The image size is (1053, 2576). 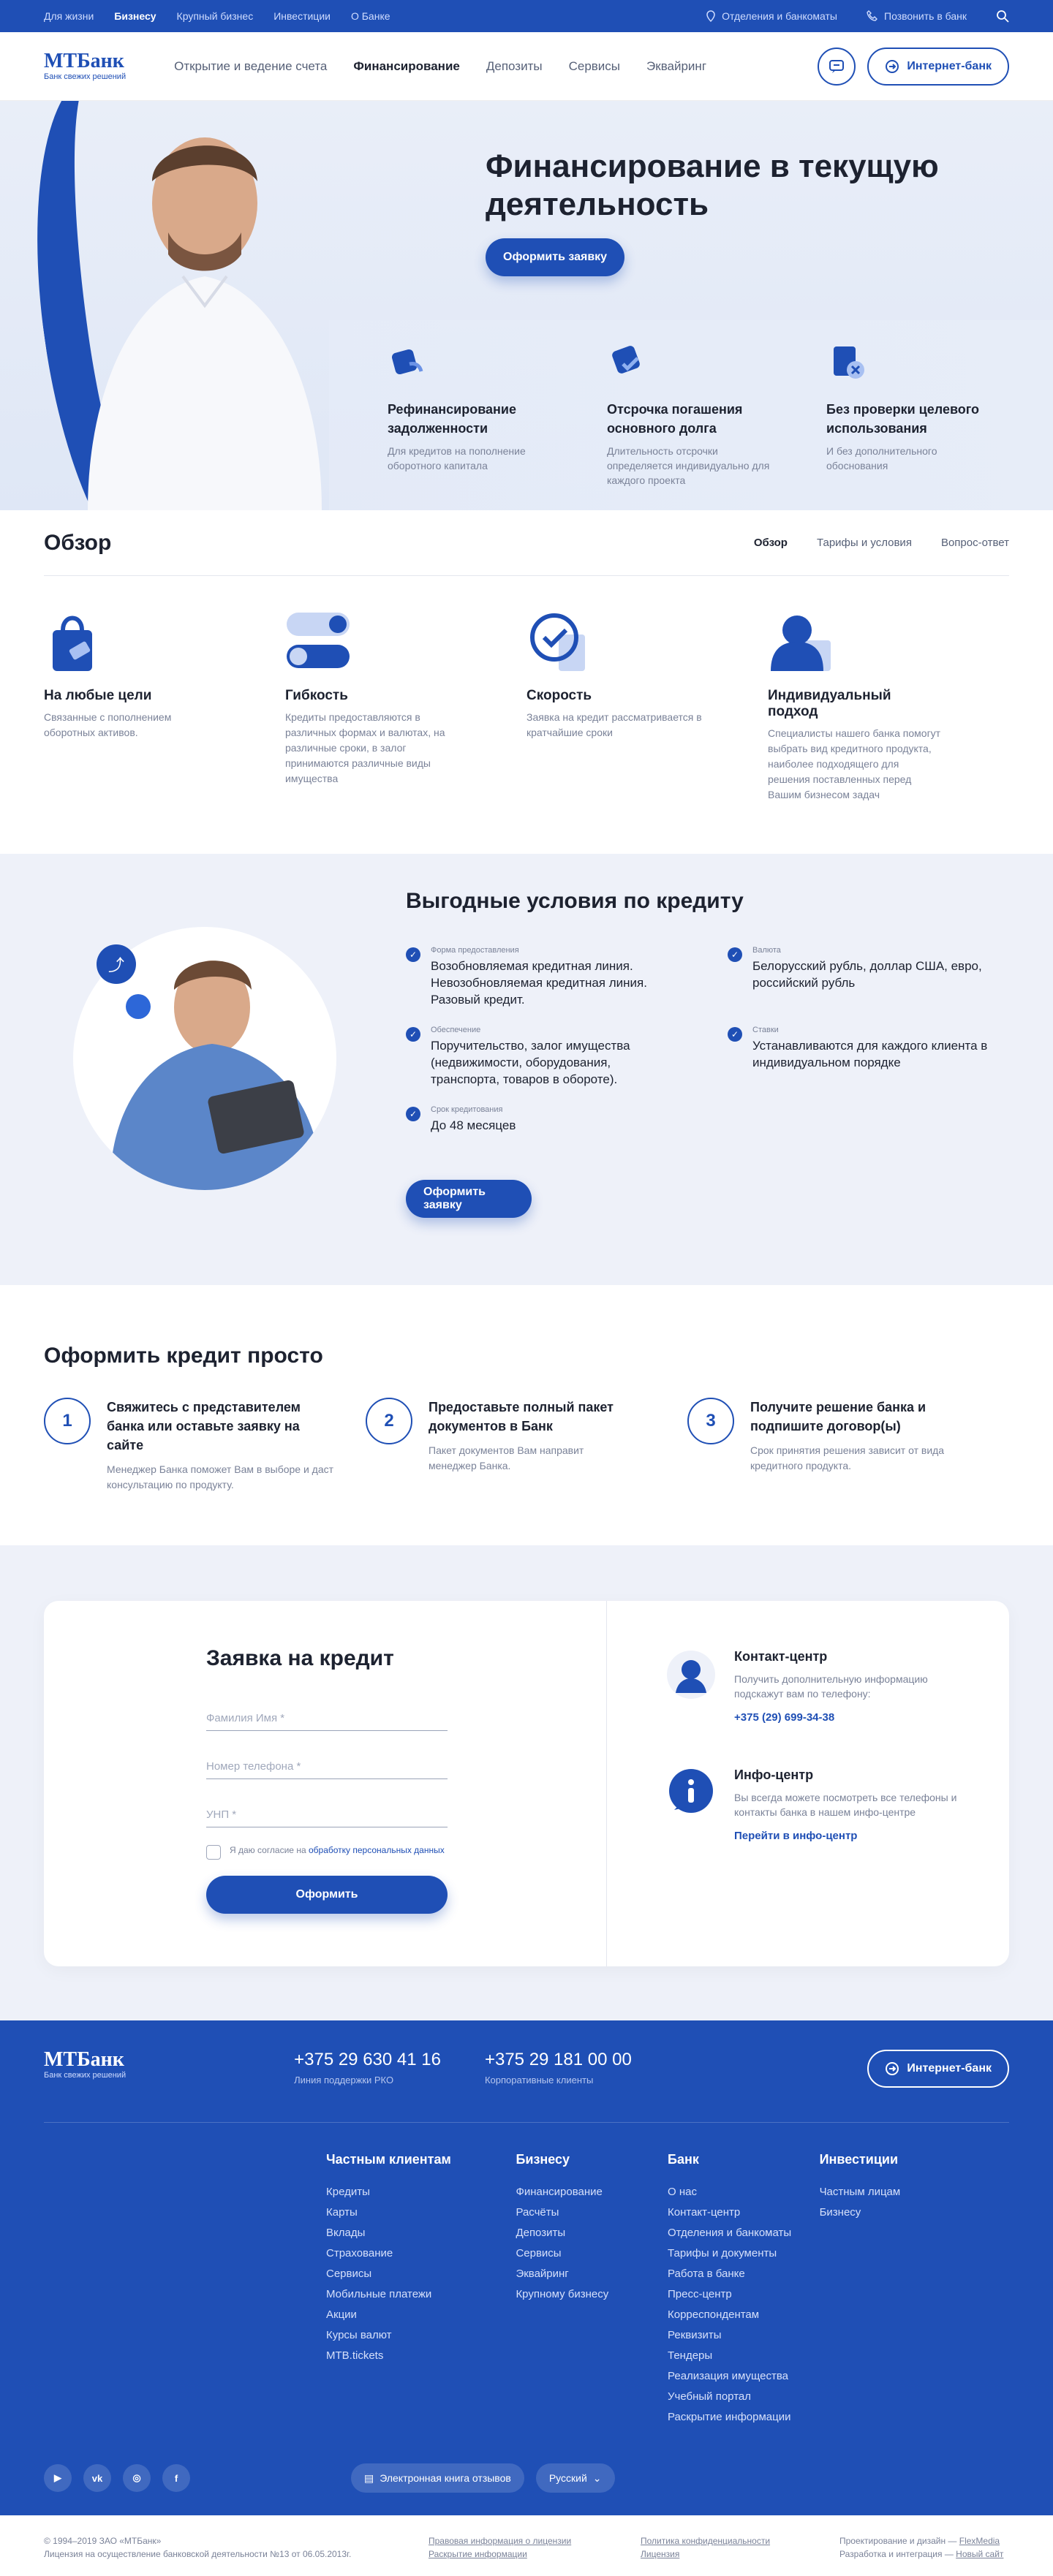 I want to click on disclosure-link: Раскрытие информации, so click(x=478, y=2554).